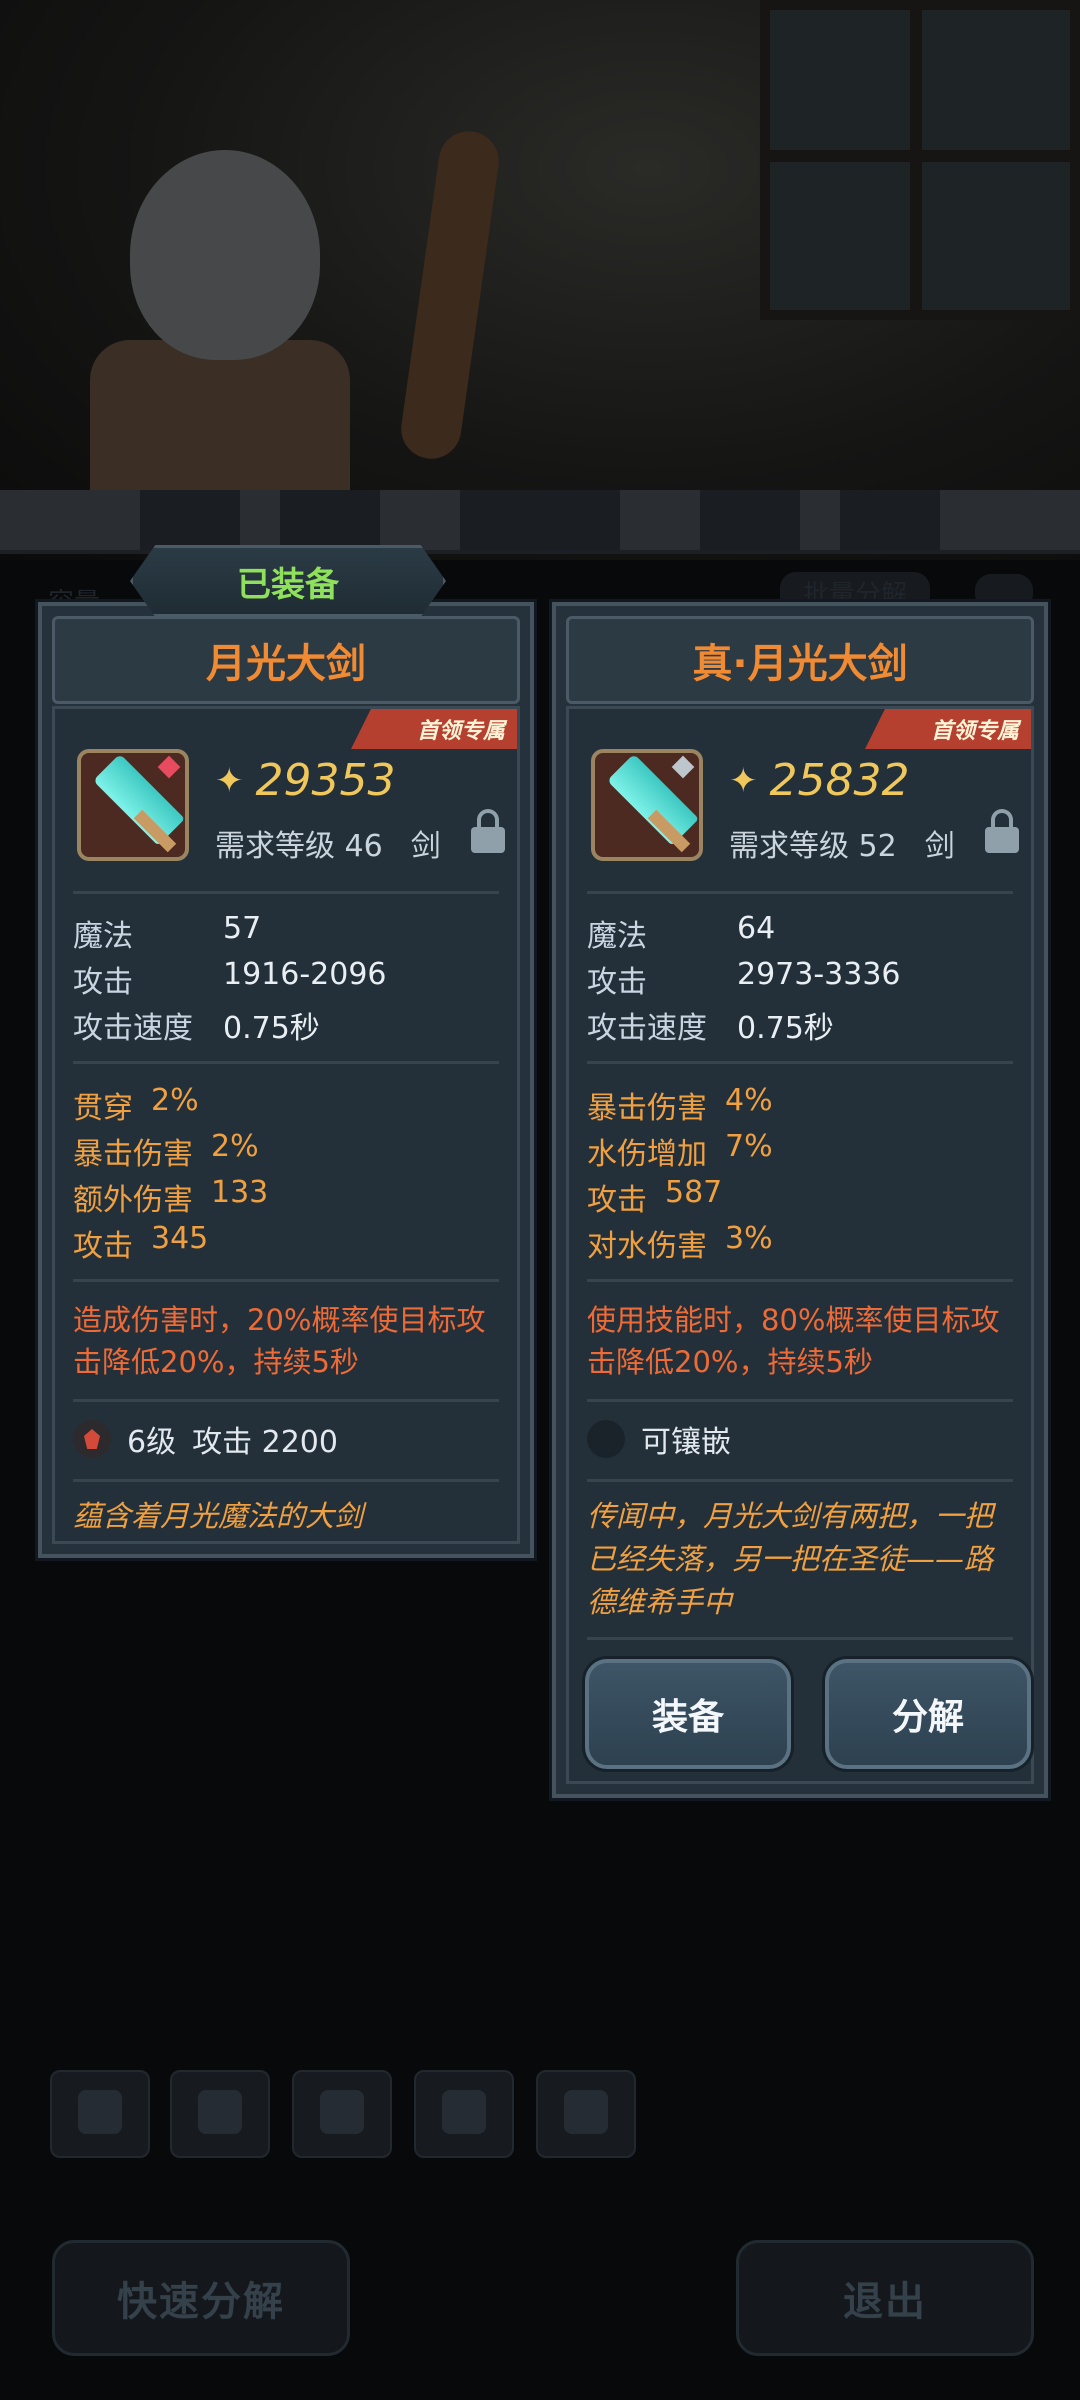  What do you see at coordinates (218, 1516) in the screenshot?
I see `item-lore: 蕴含着月光魔法的大剑` at bounding box center [218, 1516].